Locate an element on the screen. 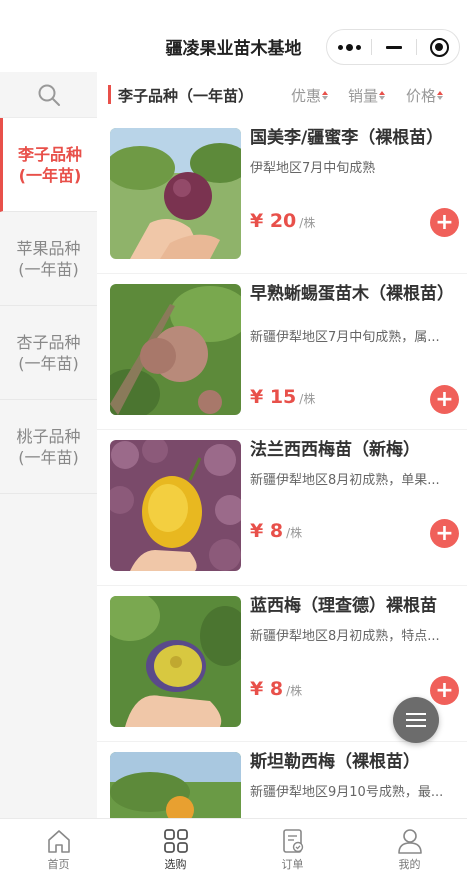  sidebar-item-plum: 李子品种 (一年苗) is located at coordinates (48, 165).